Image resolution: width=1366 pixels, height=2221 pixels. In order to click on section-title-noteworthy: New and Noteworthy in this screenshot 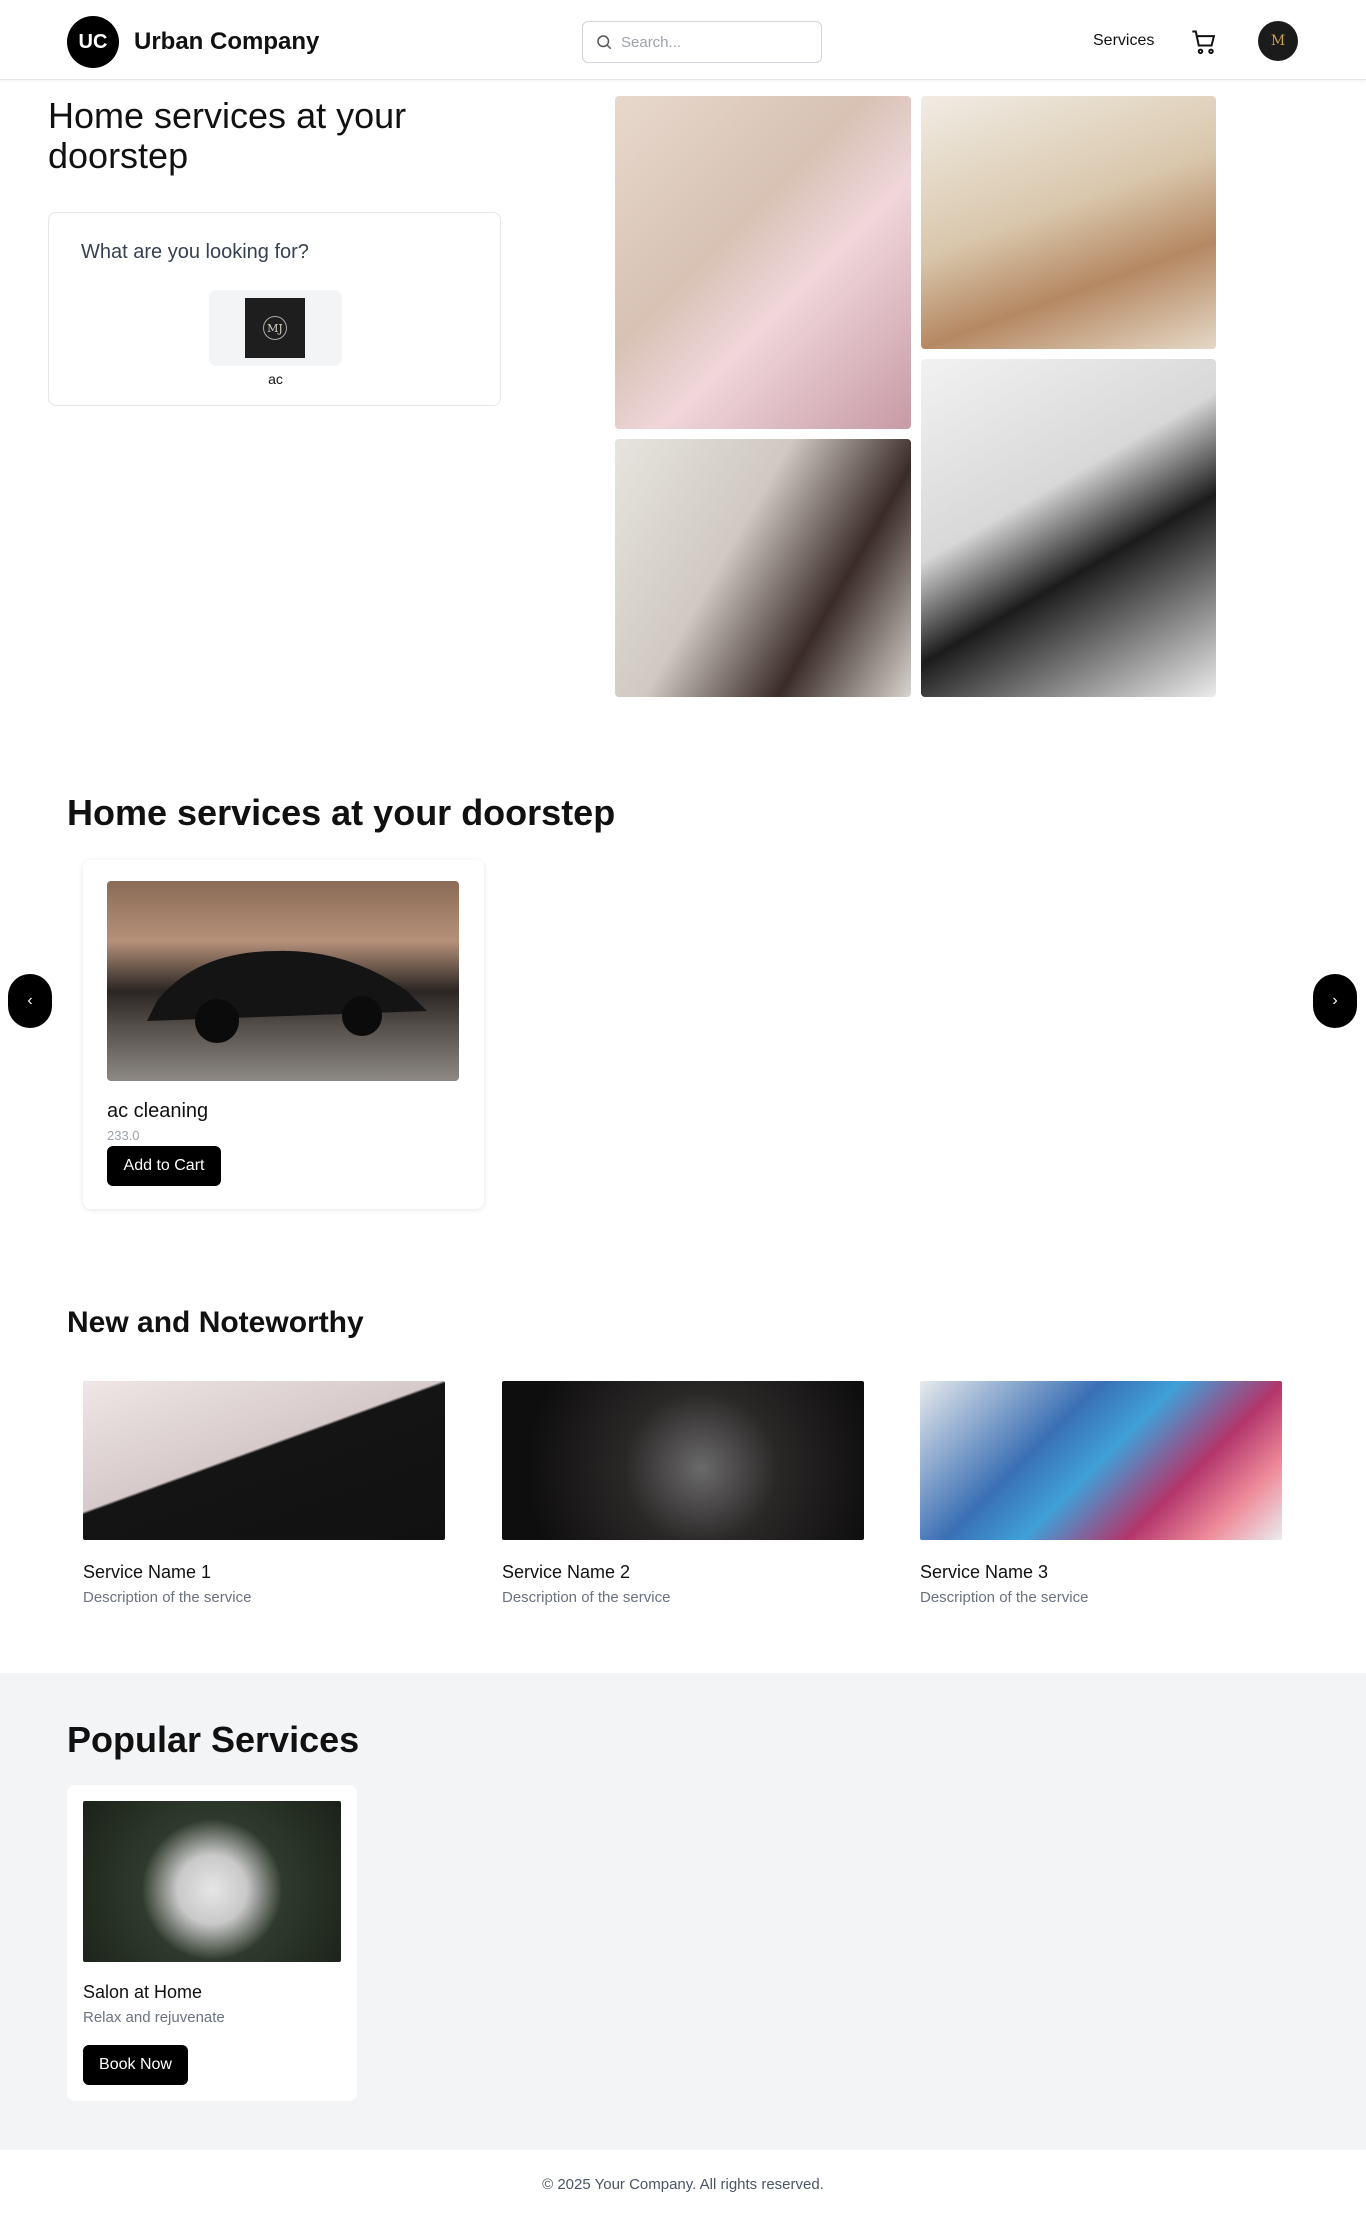, I will do `click(215, 1322)`.